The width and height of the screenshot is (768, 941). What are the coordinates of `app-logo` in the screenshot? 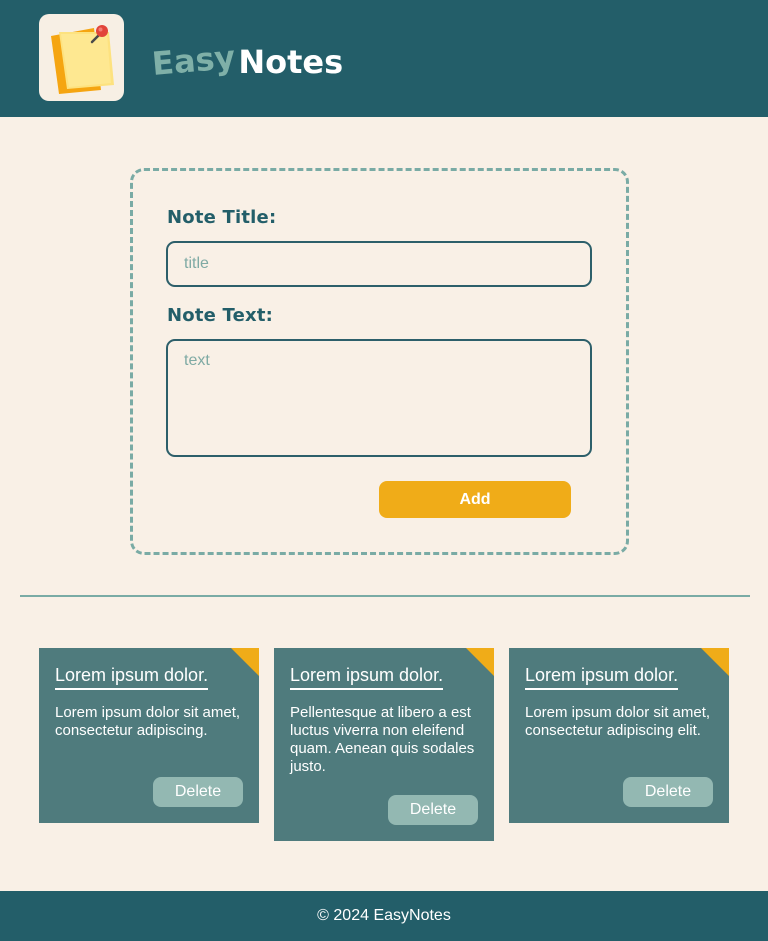 It's located at (81, 57).